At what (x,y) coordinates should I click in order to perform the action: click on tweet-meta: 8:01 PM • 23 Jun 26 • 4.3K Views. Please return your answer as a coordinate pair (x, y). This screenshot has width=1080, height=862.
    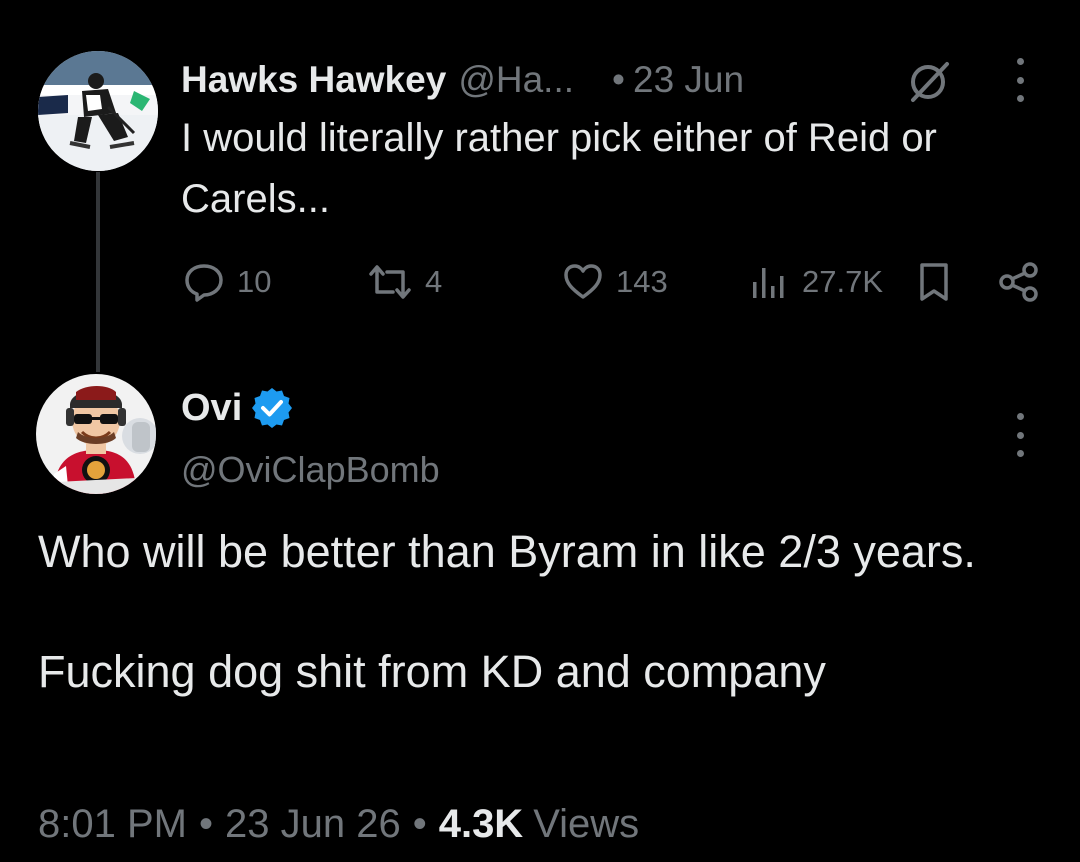
    Looking at the image, I should click on (338, 824).